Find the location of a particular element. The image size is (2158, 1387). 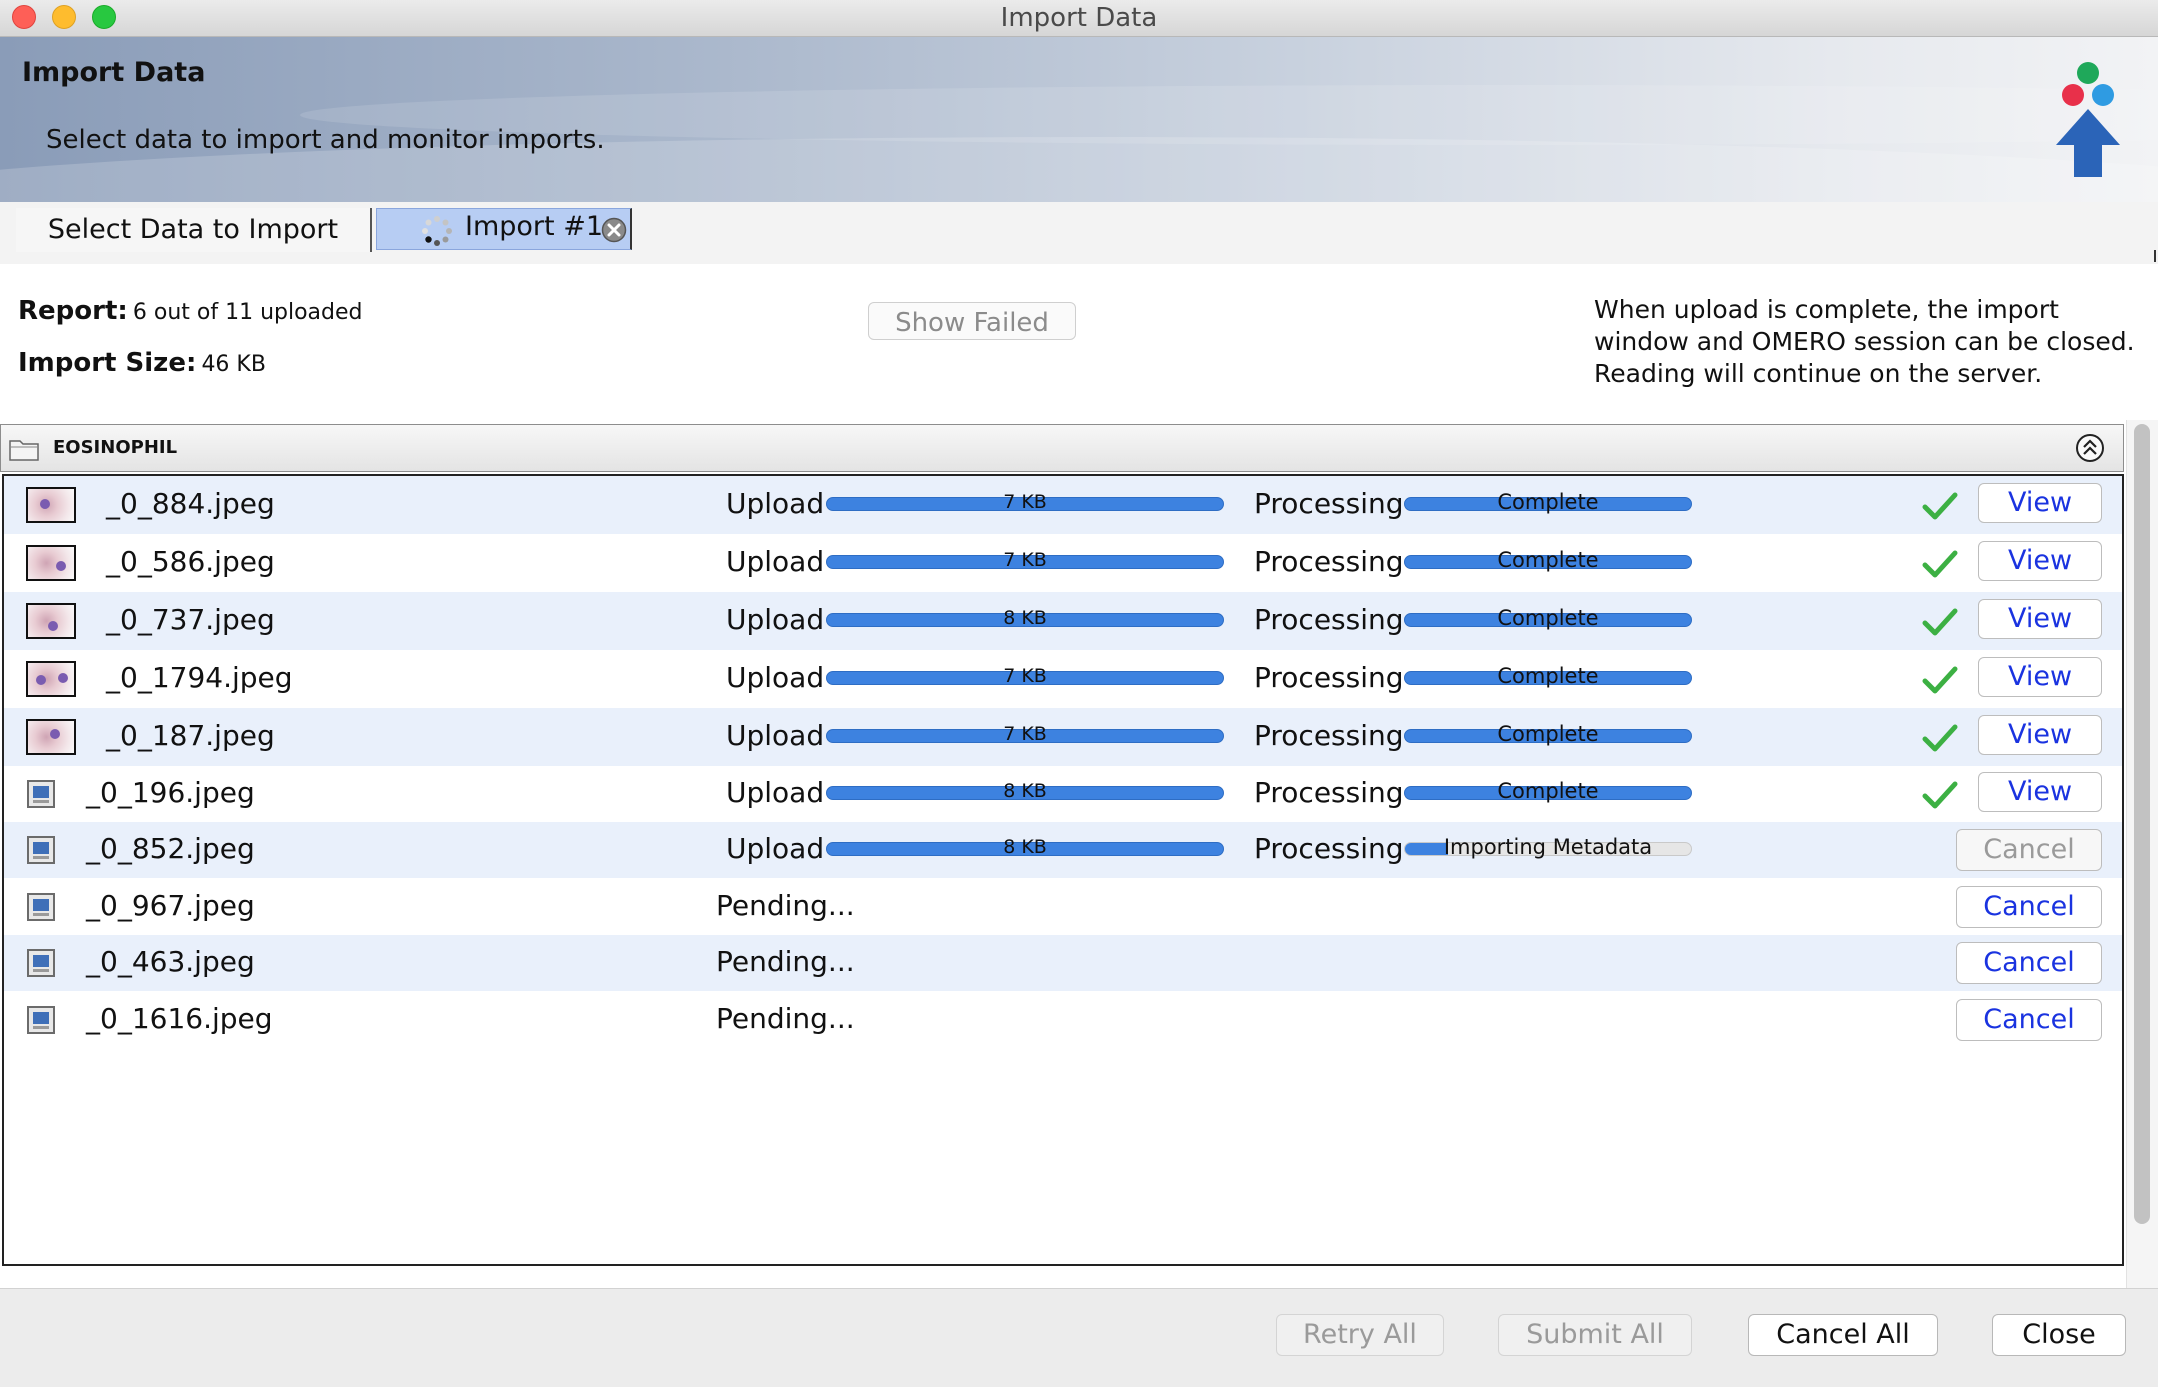

table-row: _0_463.jpeg Pending... Cancel is located at coordinates (1063, 963).